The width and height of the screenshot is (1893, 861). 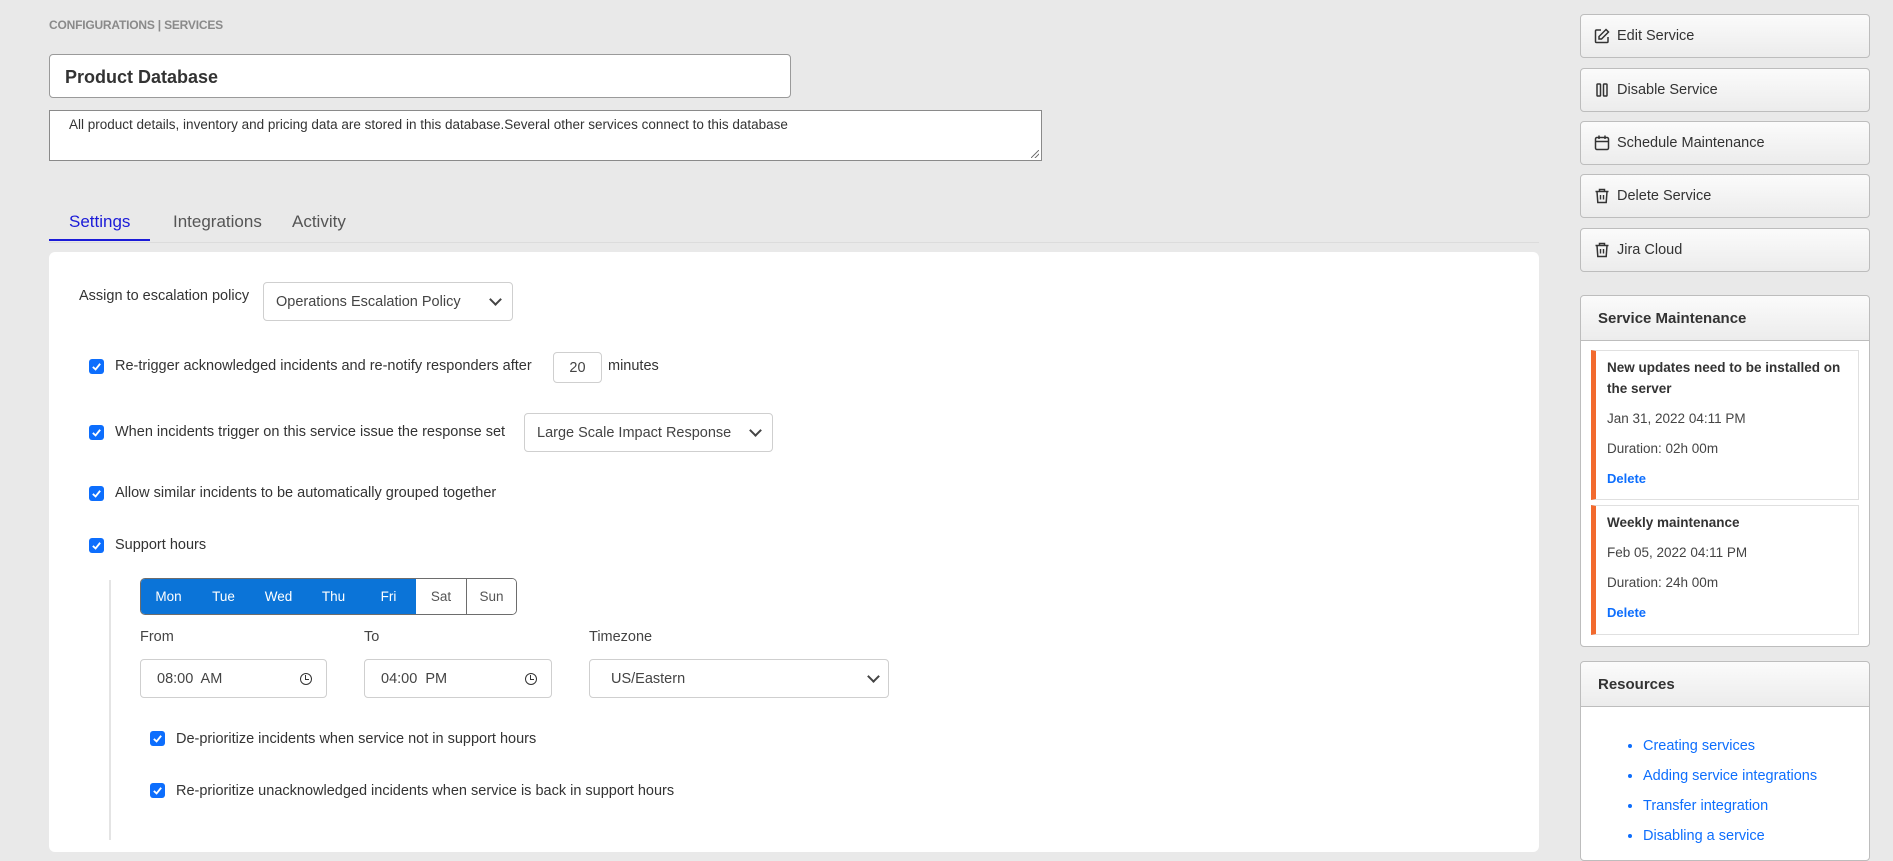 What do you see at coordinates (648, 678) in the screenshot?
I see `timezone-value: US/Eastern` at bounding box center [648, 678].